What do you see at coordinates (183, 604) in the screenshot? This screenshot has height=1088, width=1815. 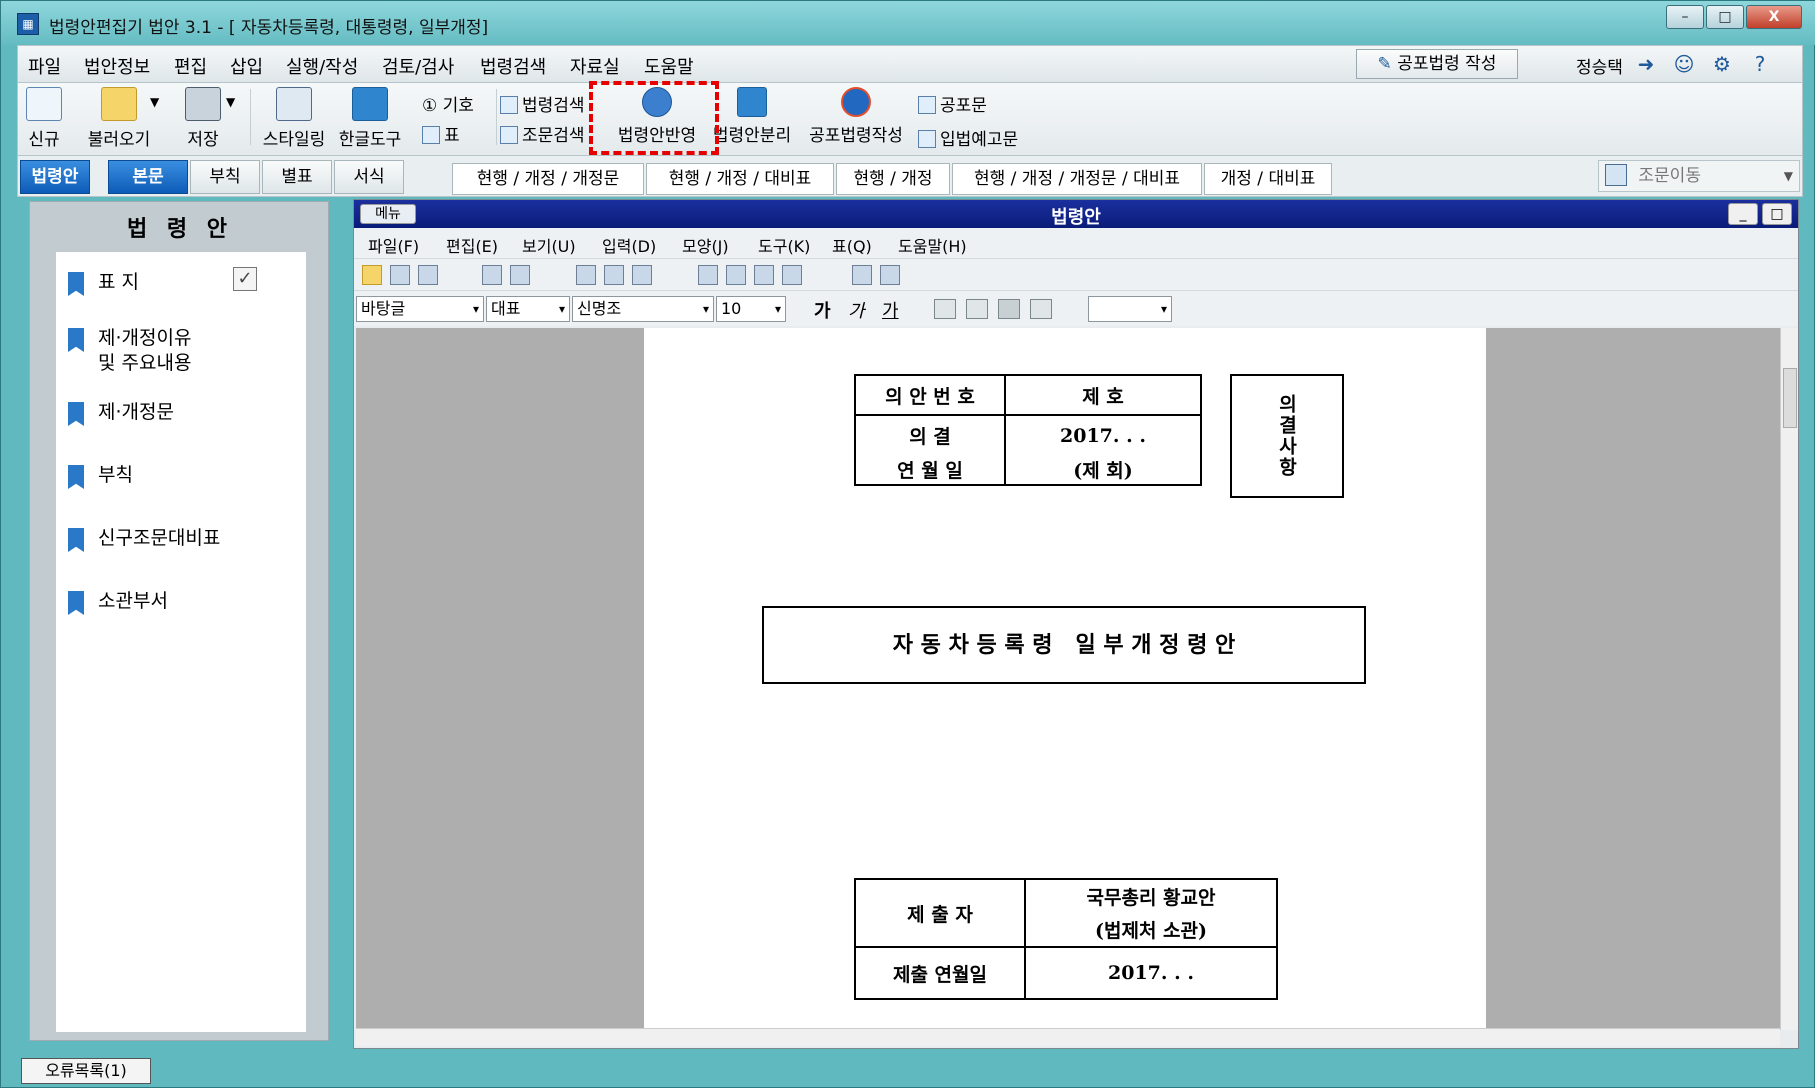 I see `panel-item-department: 소관부서` at bounding box center [183, 604].